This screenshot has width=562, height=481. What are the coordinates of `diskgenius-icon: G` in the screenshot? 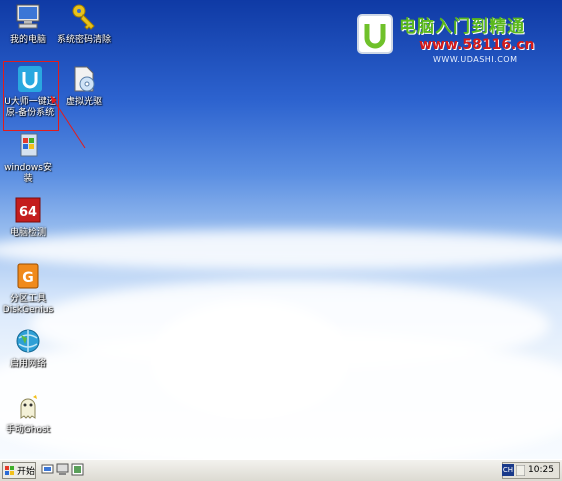 It's located at (28, 276).